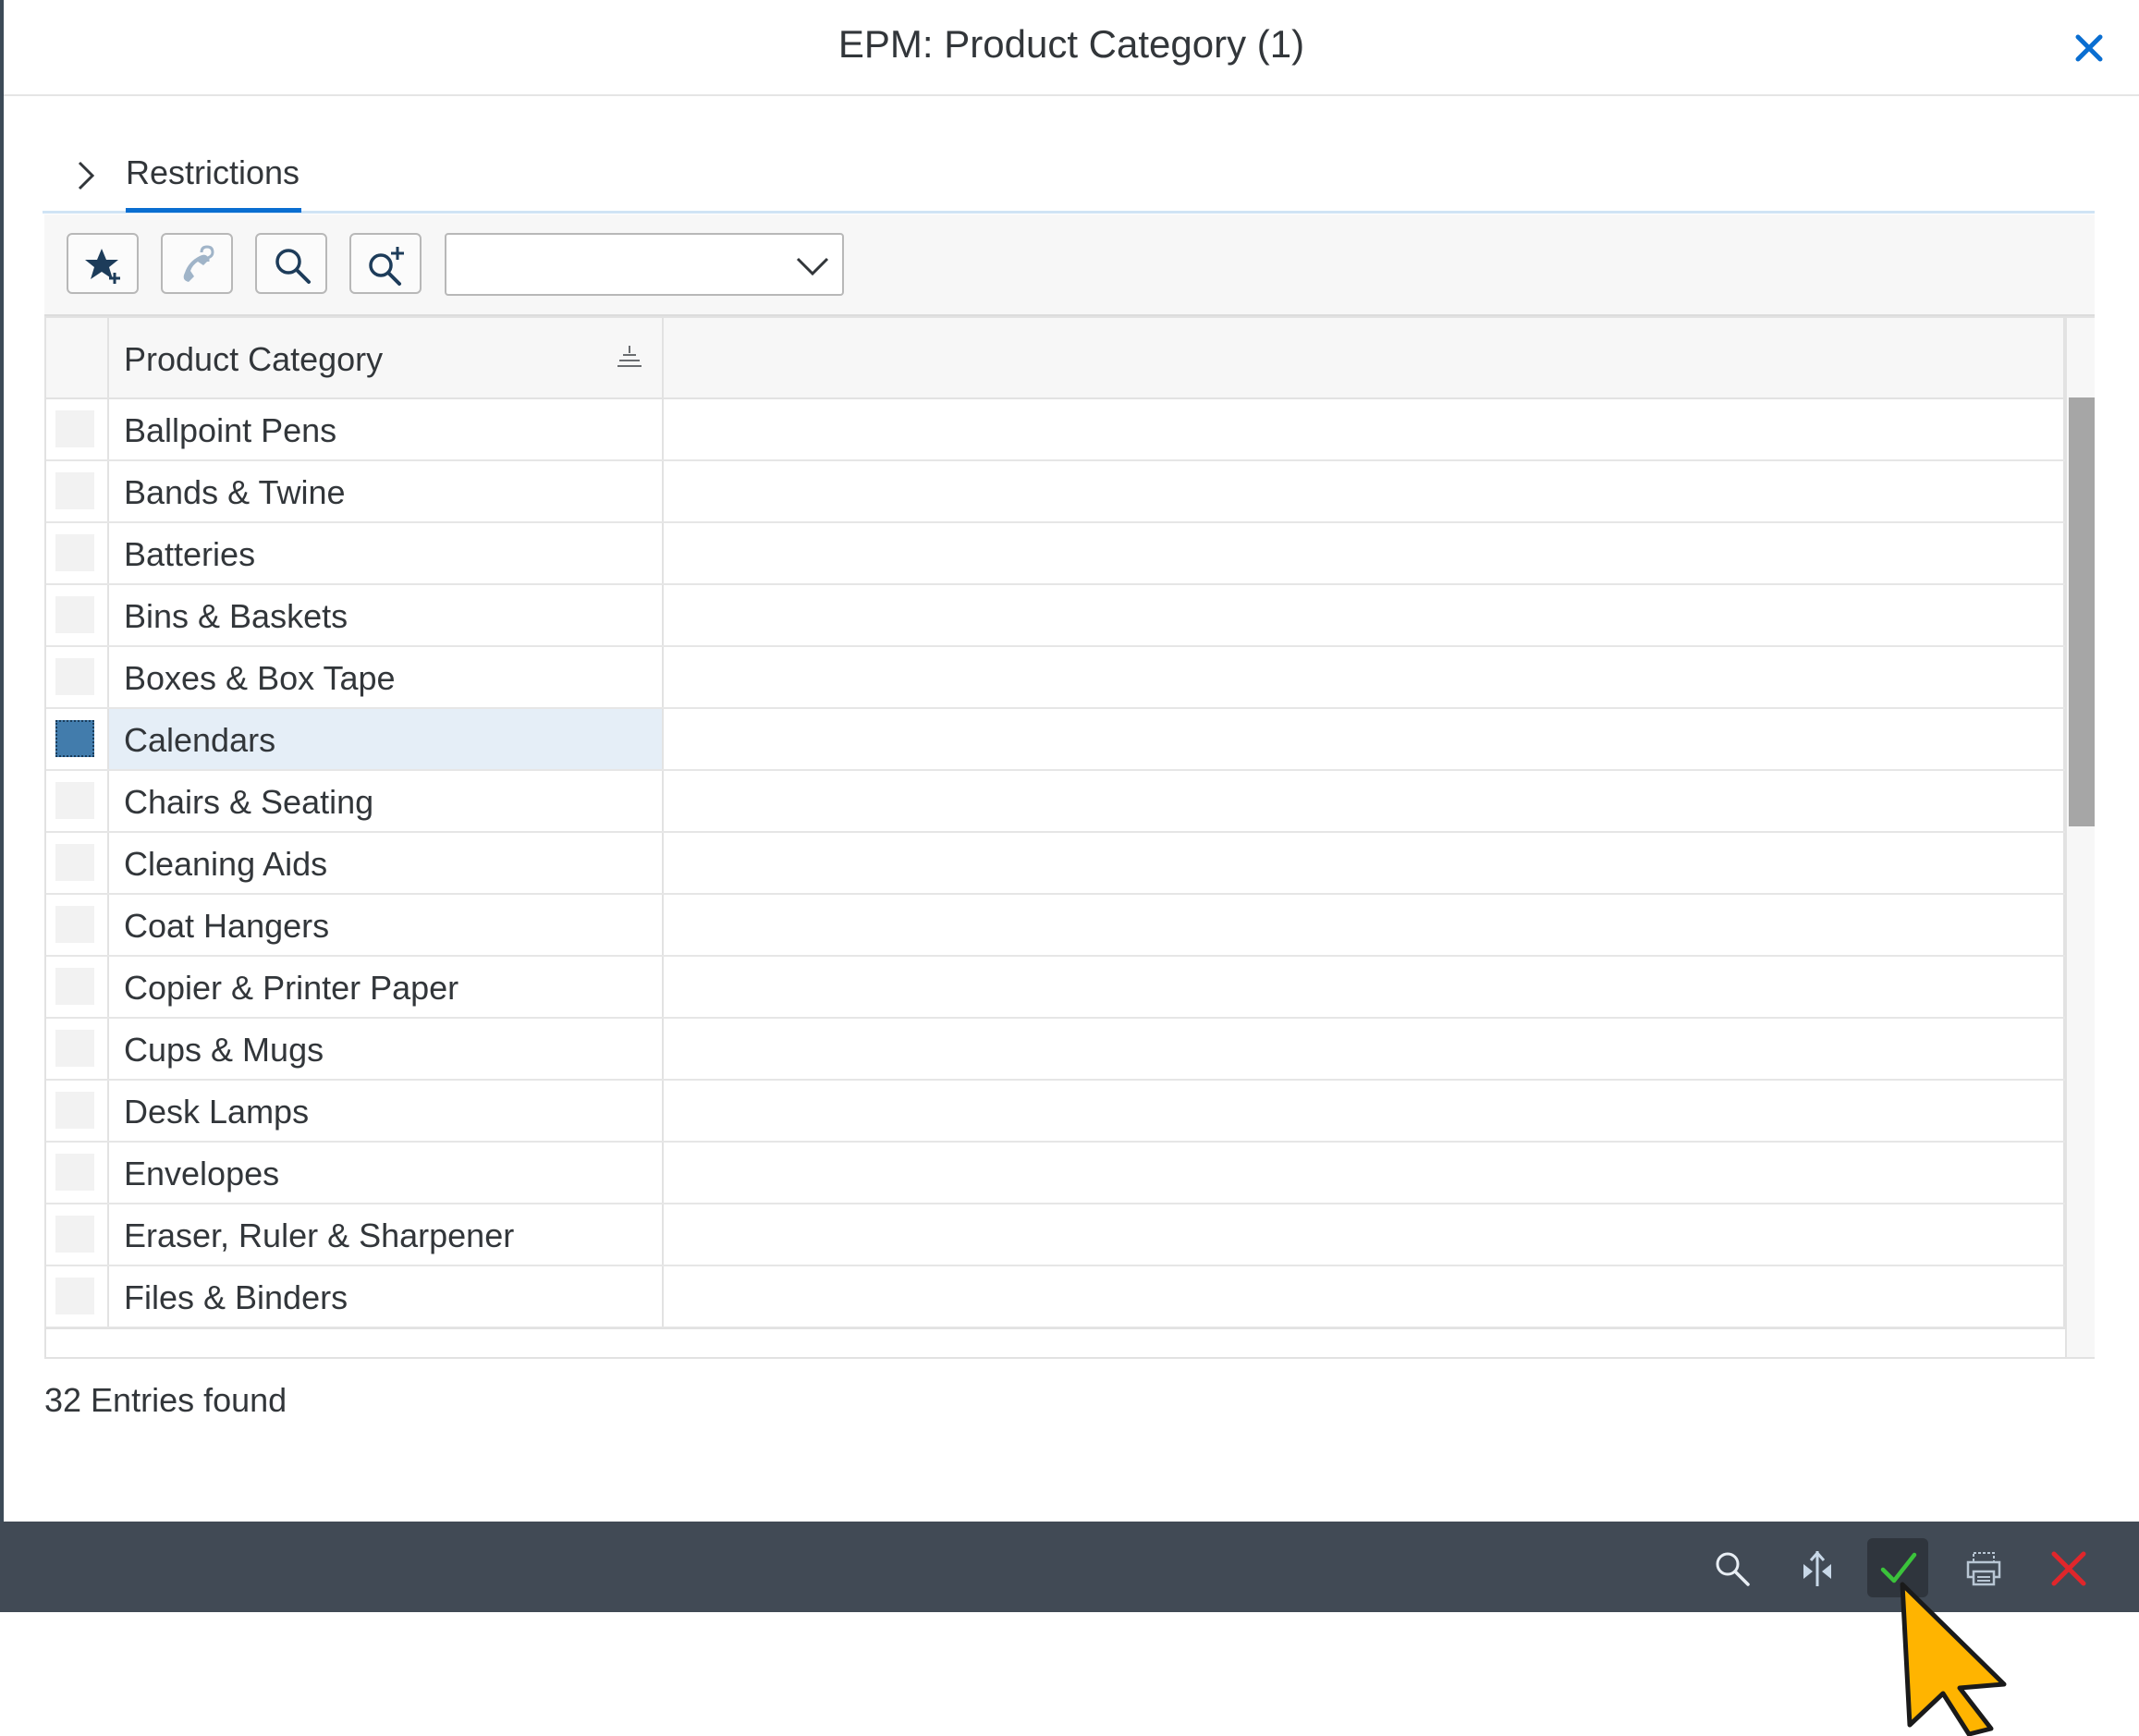 The width and height of the screenshot is (2139, 1736). I want to click on table-row: Bins & Baskets, so click(1056, 616).